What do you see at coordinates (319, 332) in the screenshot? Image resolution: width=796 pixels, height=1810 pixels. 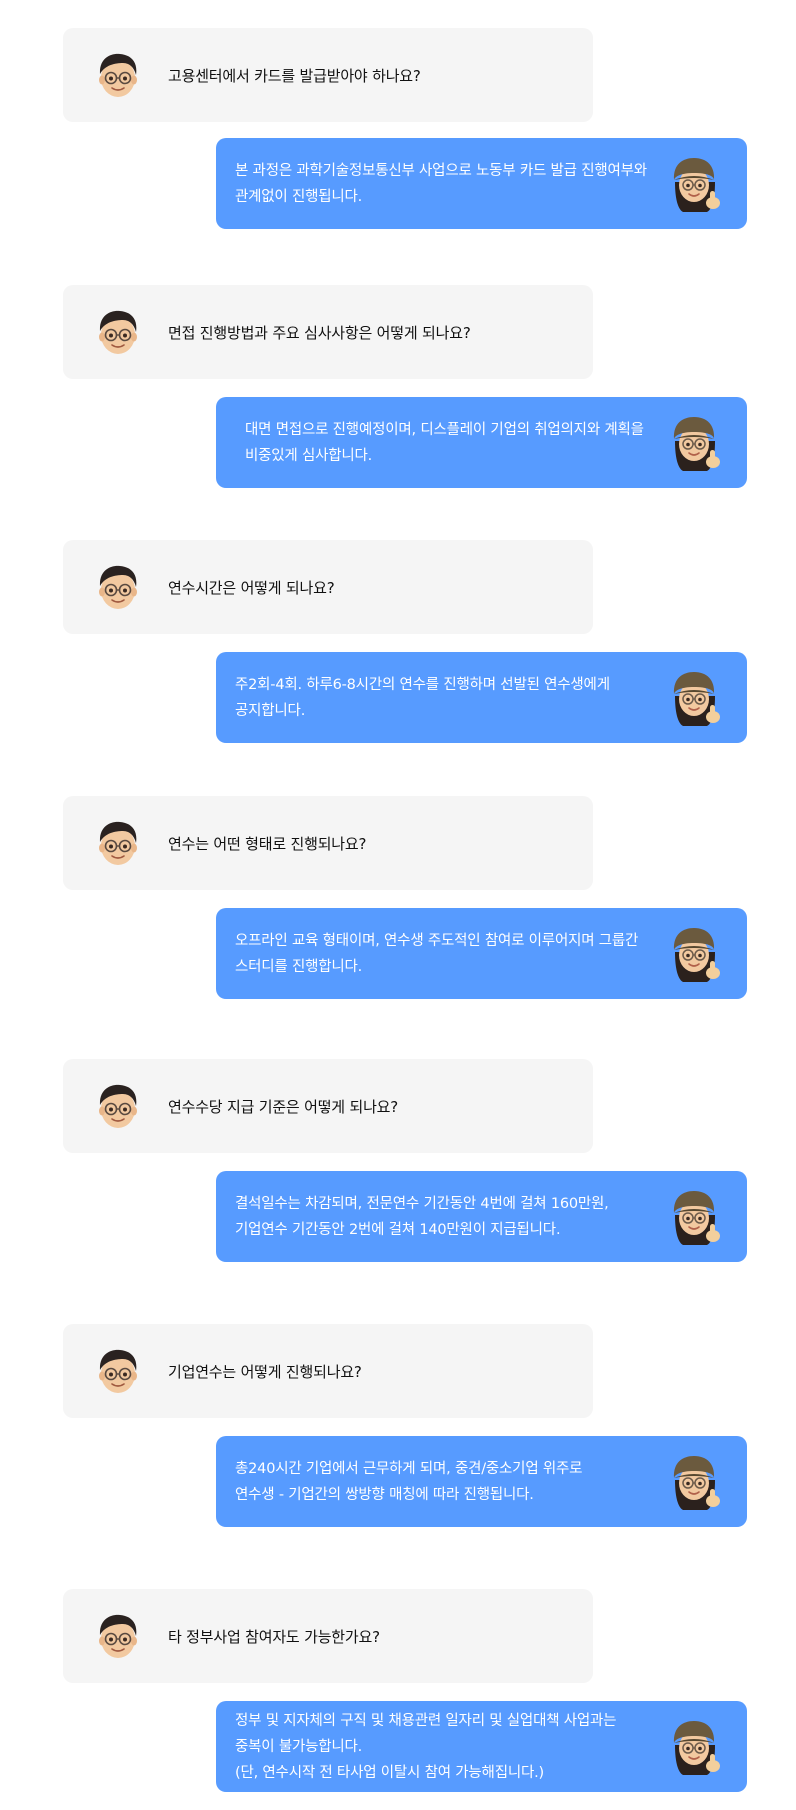 I see `faq-question-text: 면접 진행방법과 주요 심사사항은 어떻게 되나요?` at bounding box center [319, 332].